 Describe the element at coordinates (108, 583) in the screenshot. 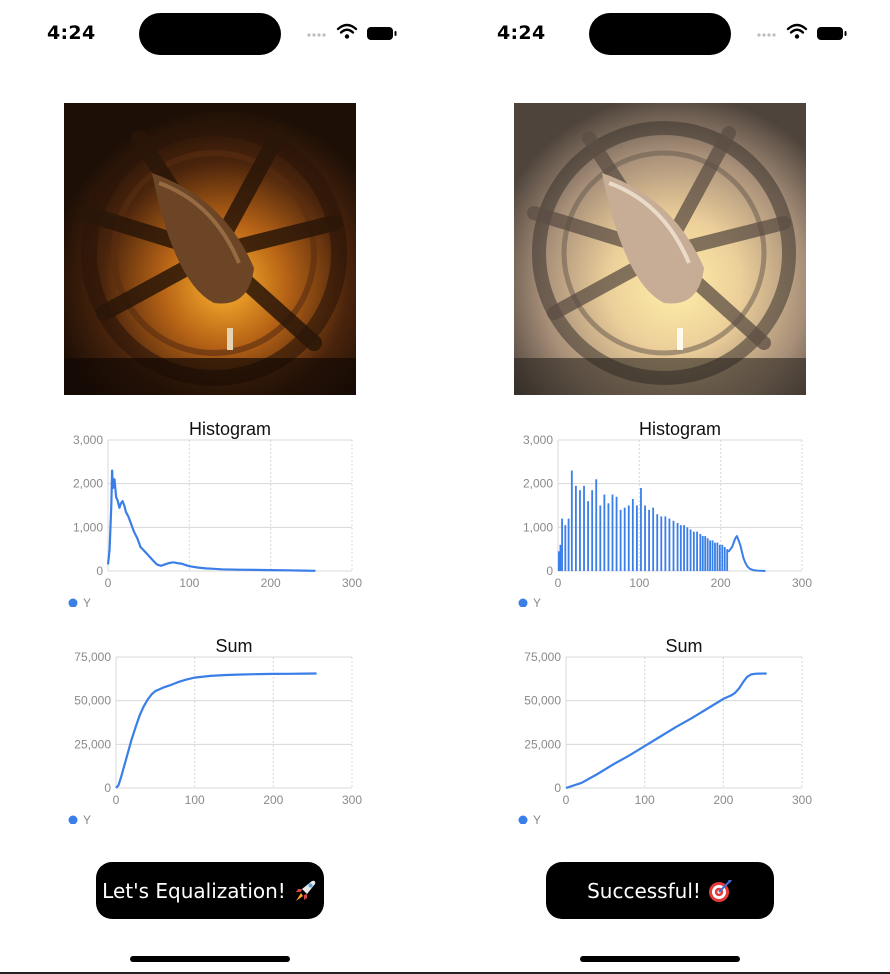

I see `x-tick-label: 0` at that location.